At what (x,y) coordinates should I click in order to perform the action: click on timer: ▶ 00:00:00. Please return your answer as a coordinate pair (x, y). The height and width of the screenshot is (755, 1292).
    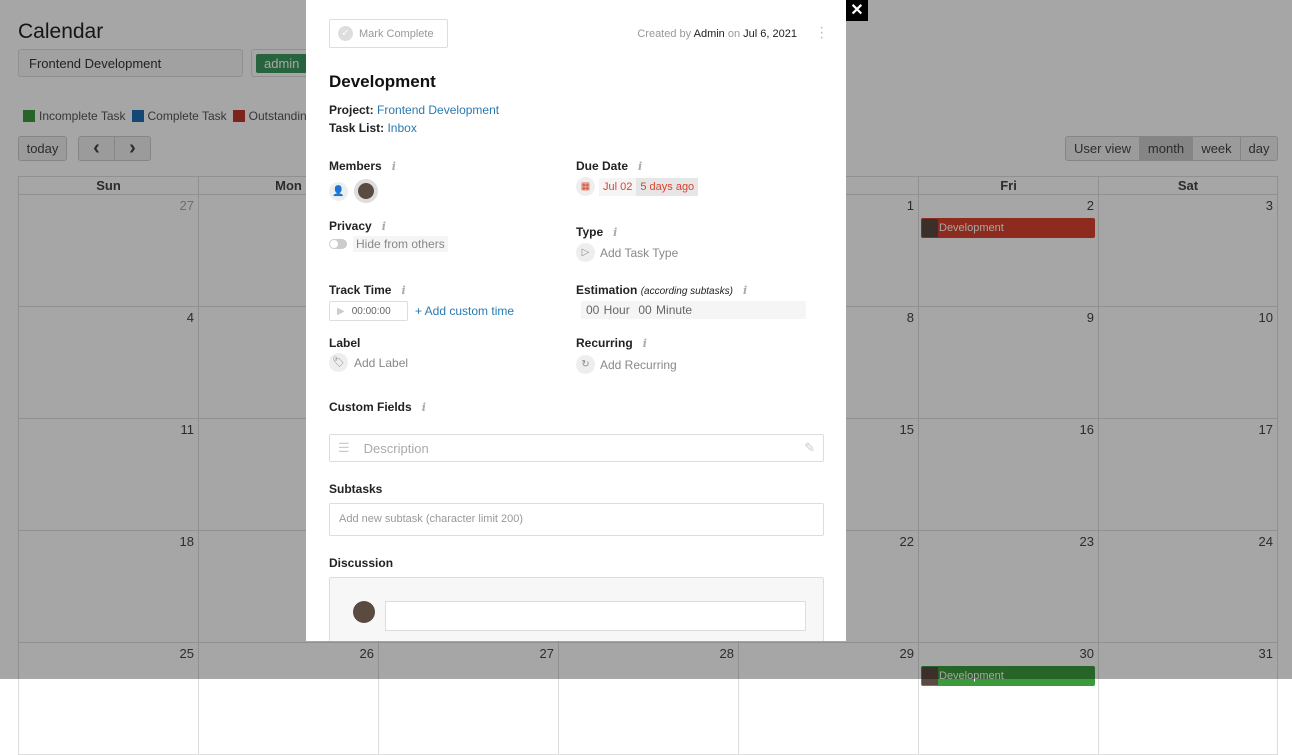
    Looking at the image, I should click on (368, 311).